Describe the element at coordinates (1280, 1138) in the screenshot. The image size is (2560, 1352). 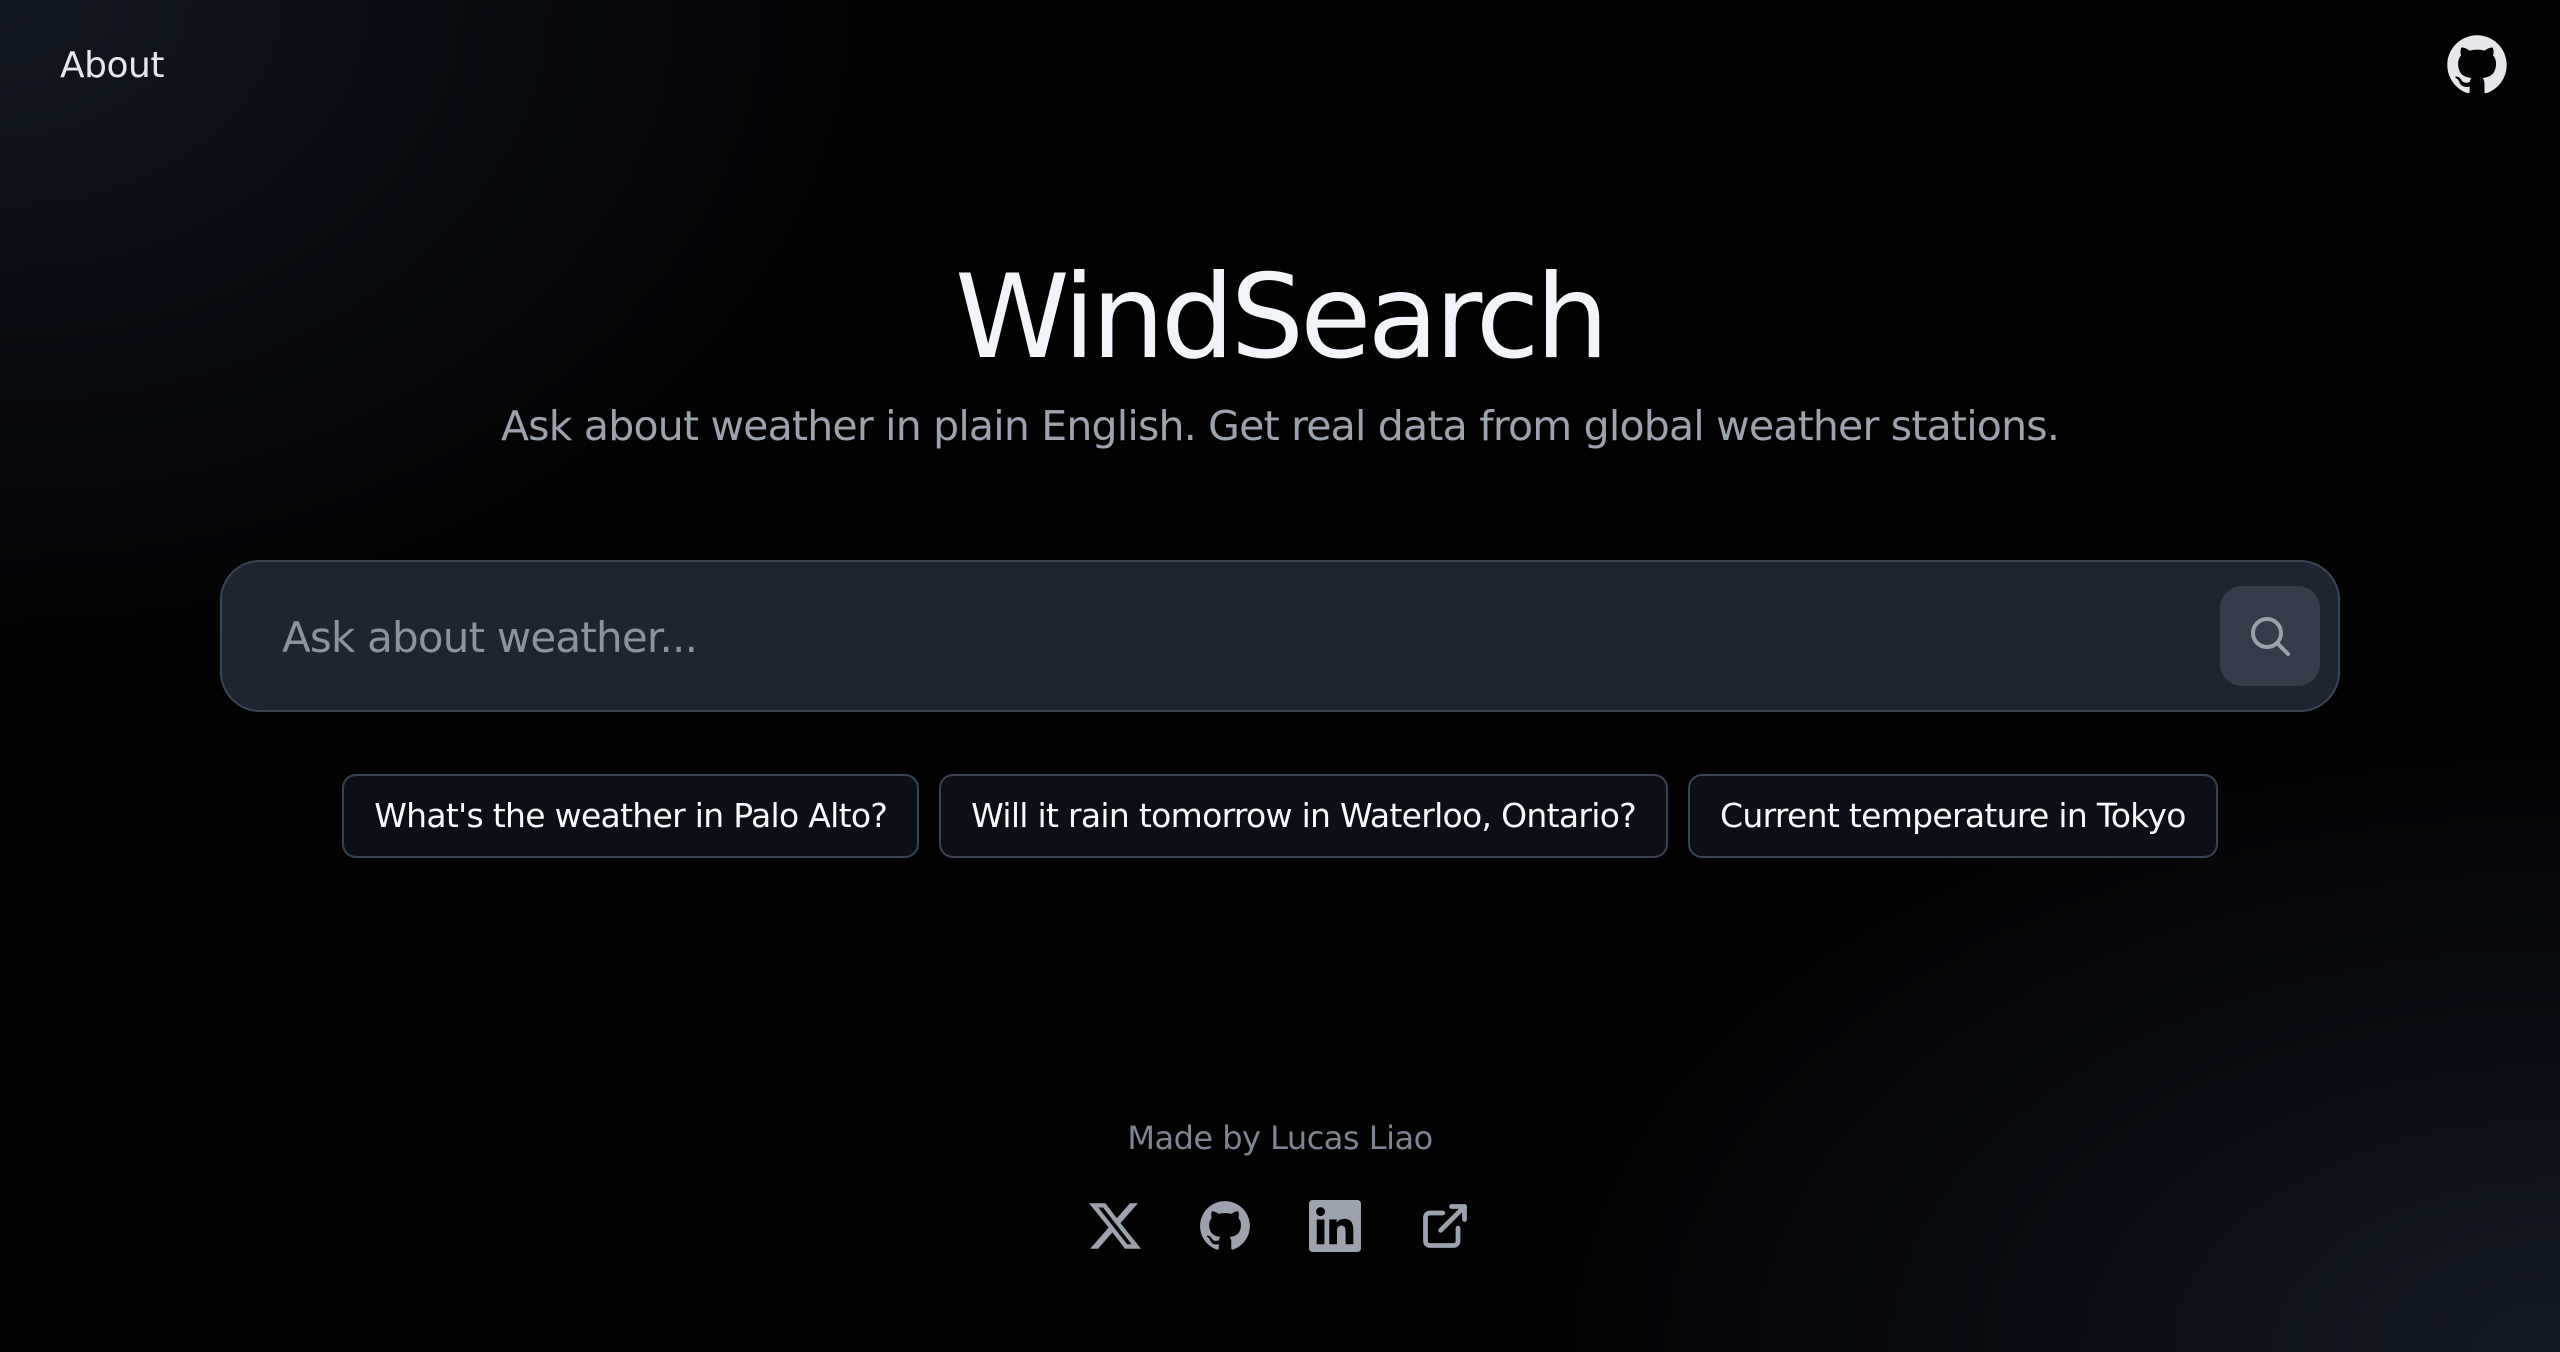
I see `made-by-credit: Made by Lucas Liao` at that location.